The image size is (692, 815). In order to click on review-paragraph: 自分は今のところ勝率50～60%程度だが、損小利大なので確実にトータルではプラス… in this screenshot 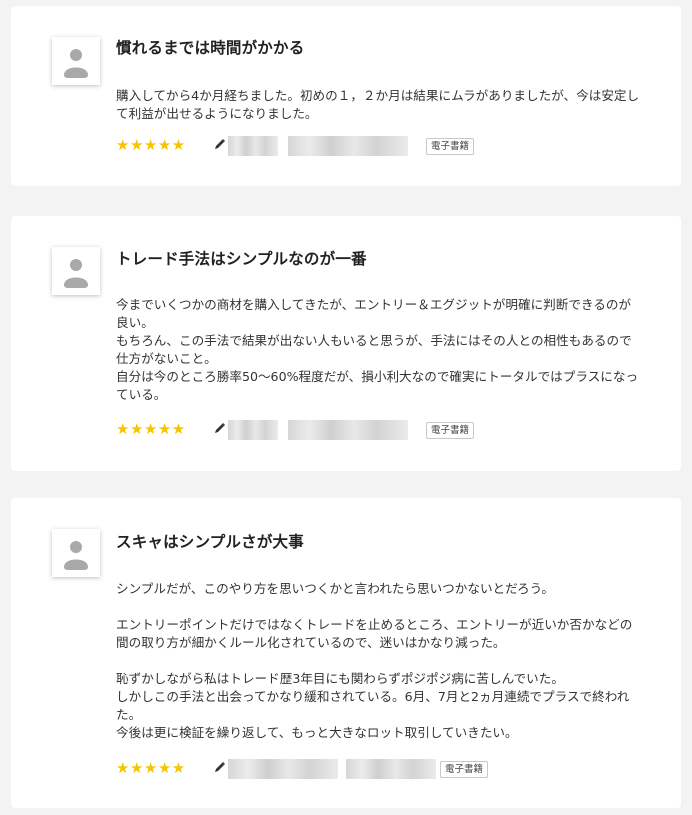, I will do `click(377, 385)`.